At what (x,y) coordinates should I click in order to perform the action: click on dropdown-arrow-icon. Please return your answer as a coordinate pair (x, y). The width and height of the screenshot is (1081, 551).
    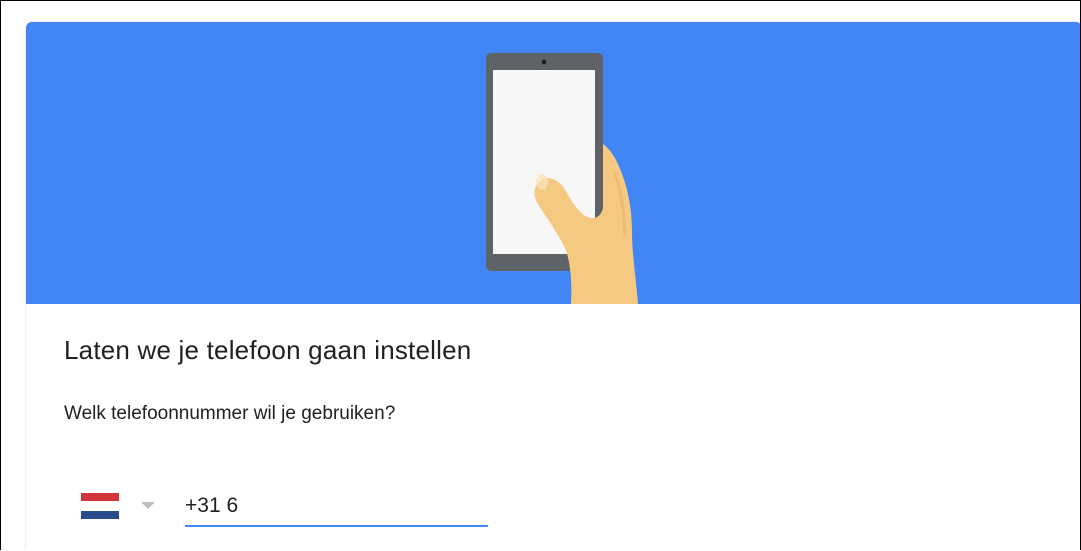
    Looking at the image, I should click on (148, 505).